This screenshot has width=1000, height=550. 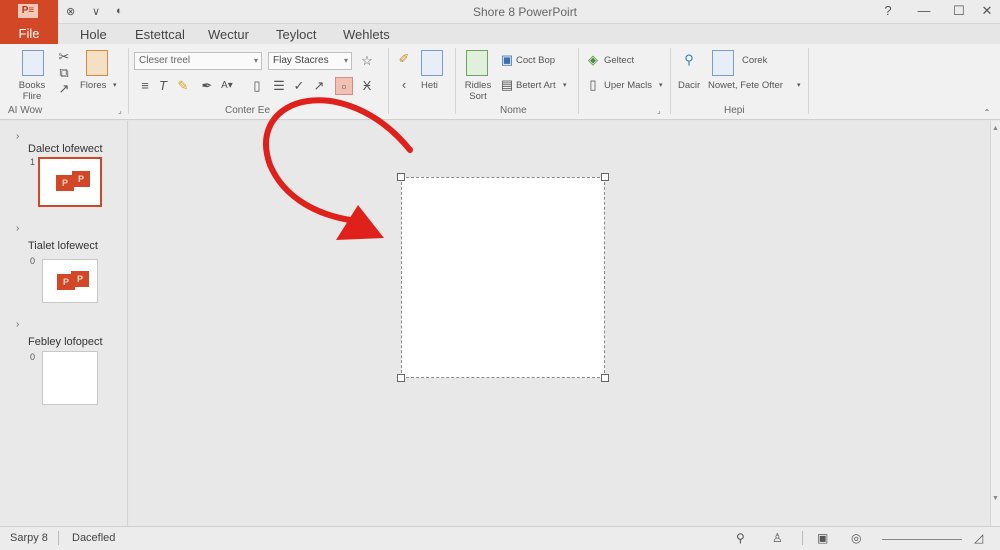 I want to click on quick-access-icon-1: ⊗, so click(x=70, y=11).